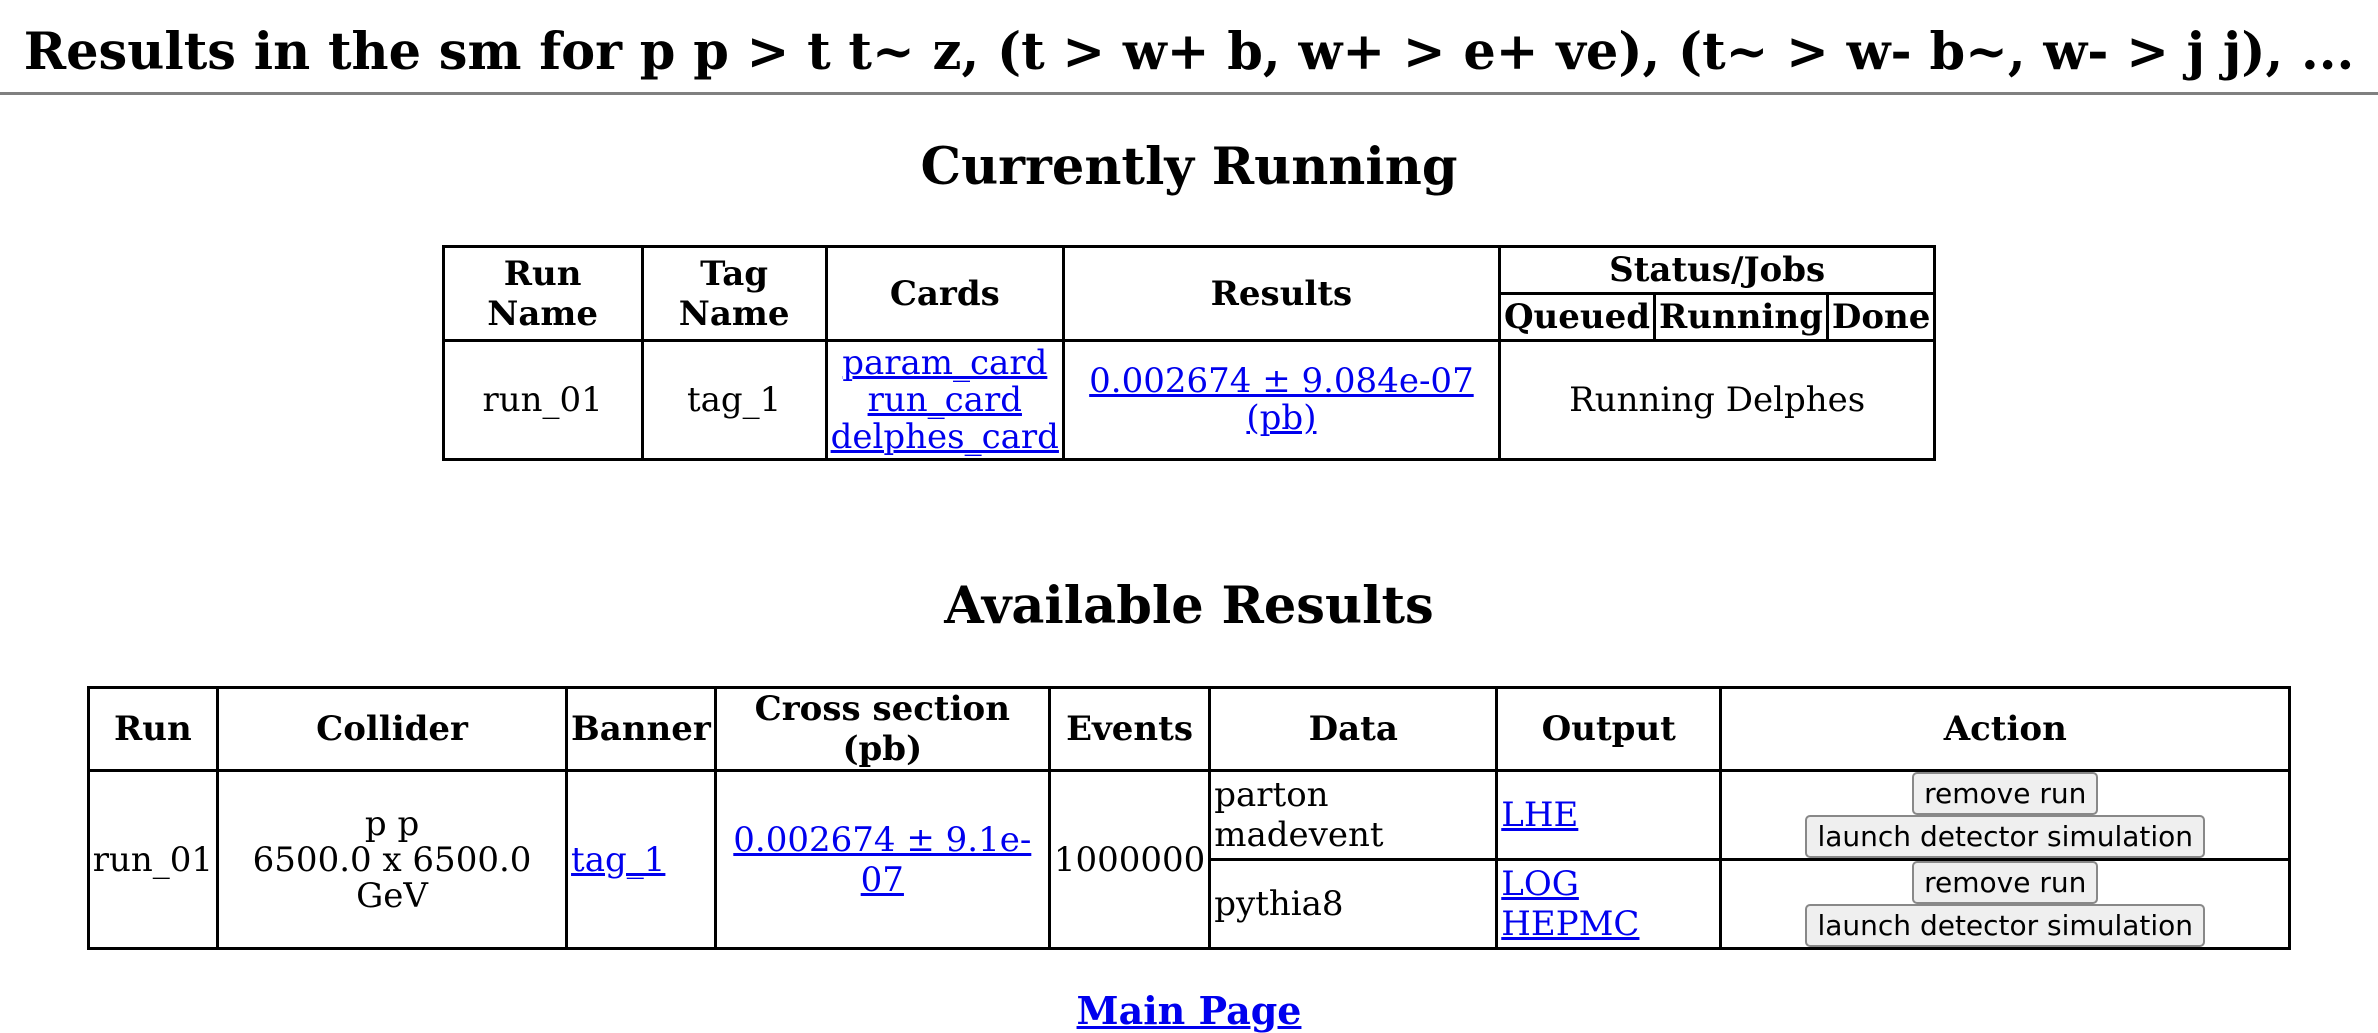 This screenshot has height=1033, width=2378. I want to click on delphes-card-link: delphes_card, so click(945, 437).